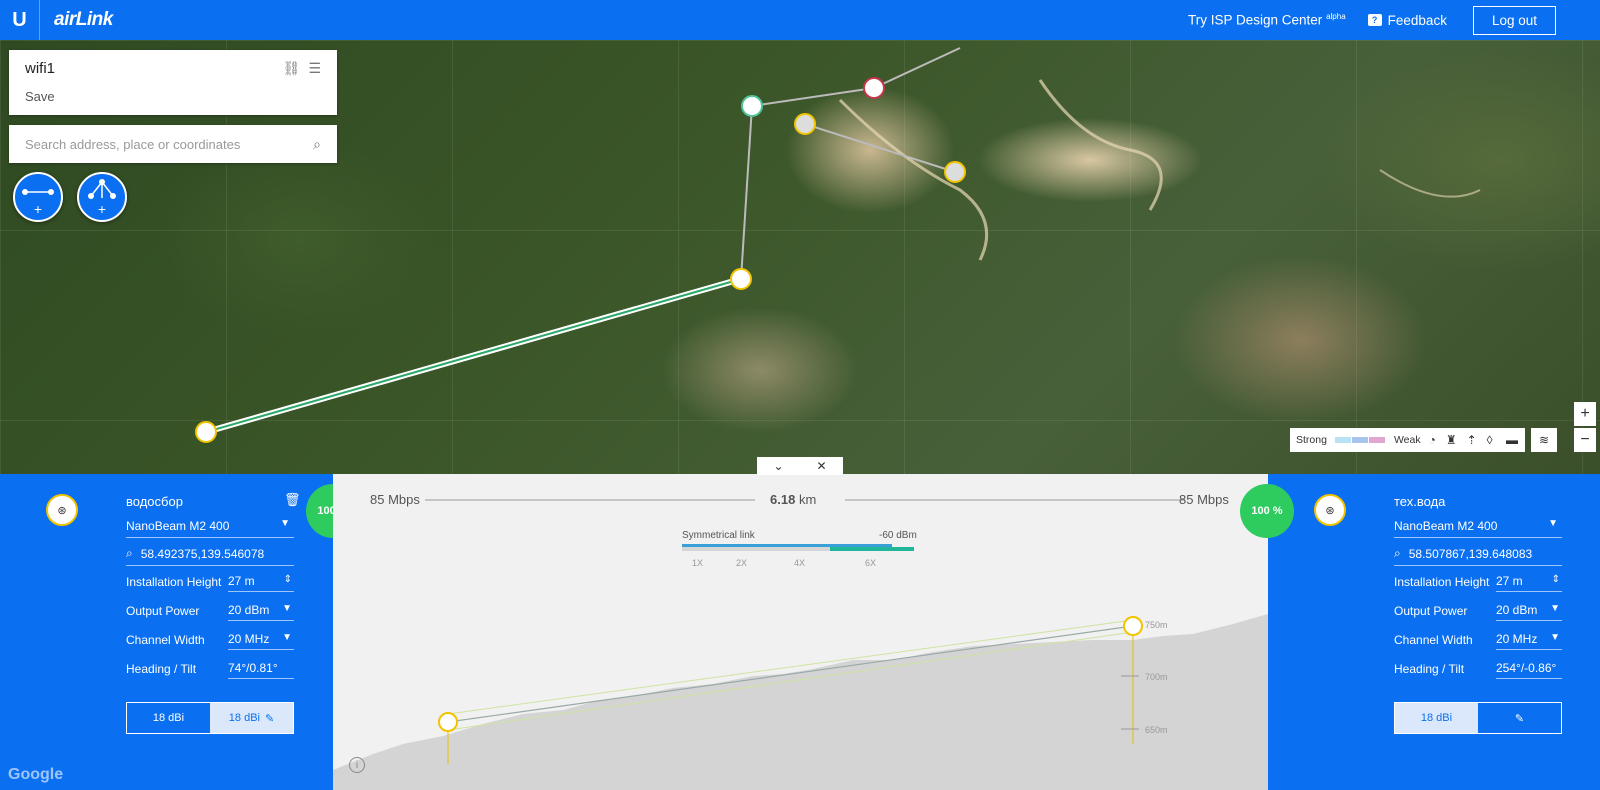 The width and height of the screenshot is (1600, 790). I want to click on search-box: ⌕, so click(173, 144).